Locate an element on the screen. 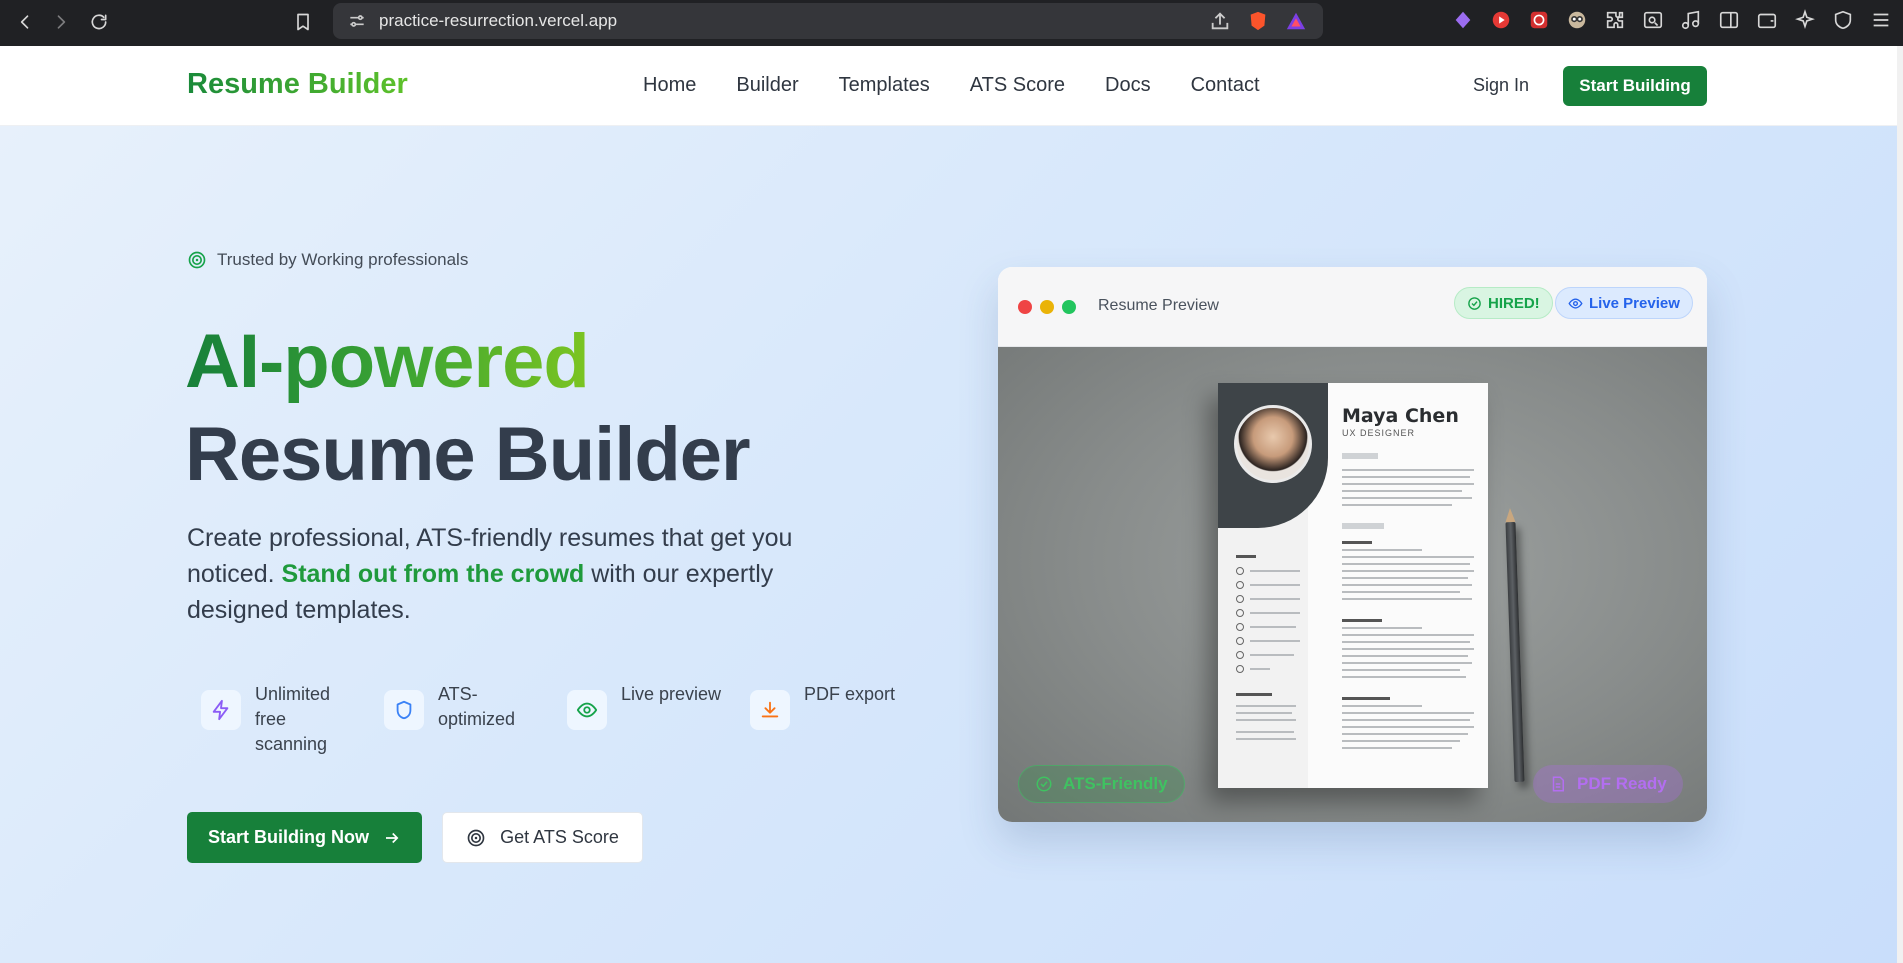 The height and width of the screenshot is (963, 1903). feature-item: Unlimited free scanning is located at coordinates (278, 719).